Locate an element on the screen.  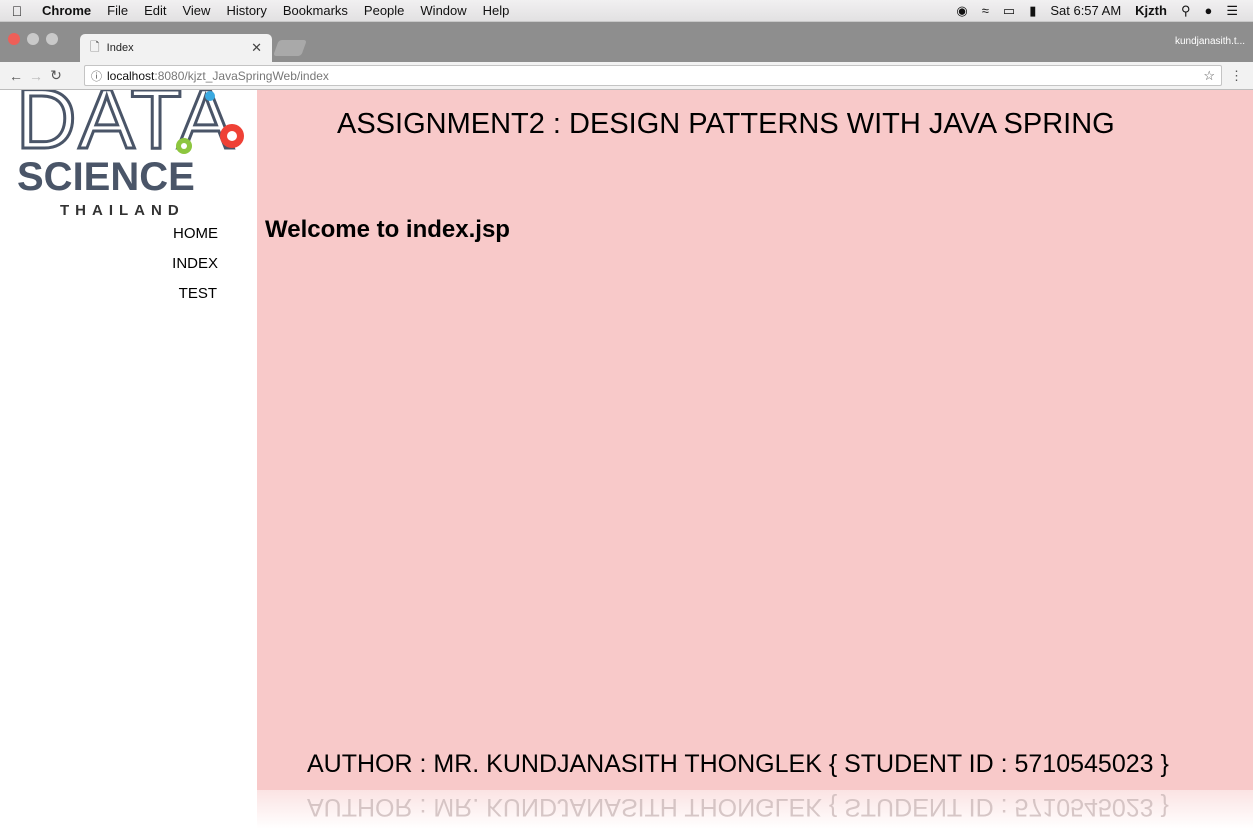
tab-title: Index is located at coordinates (120, 48).